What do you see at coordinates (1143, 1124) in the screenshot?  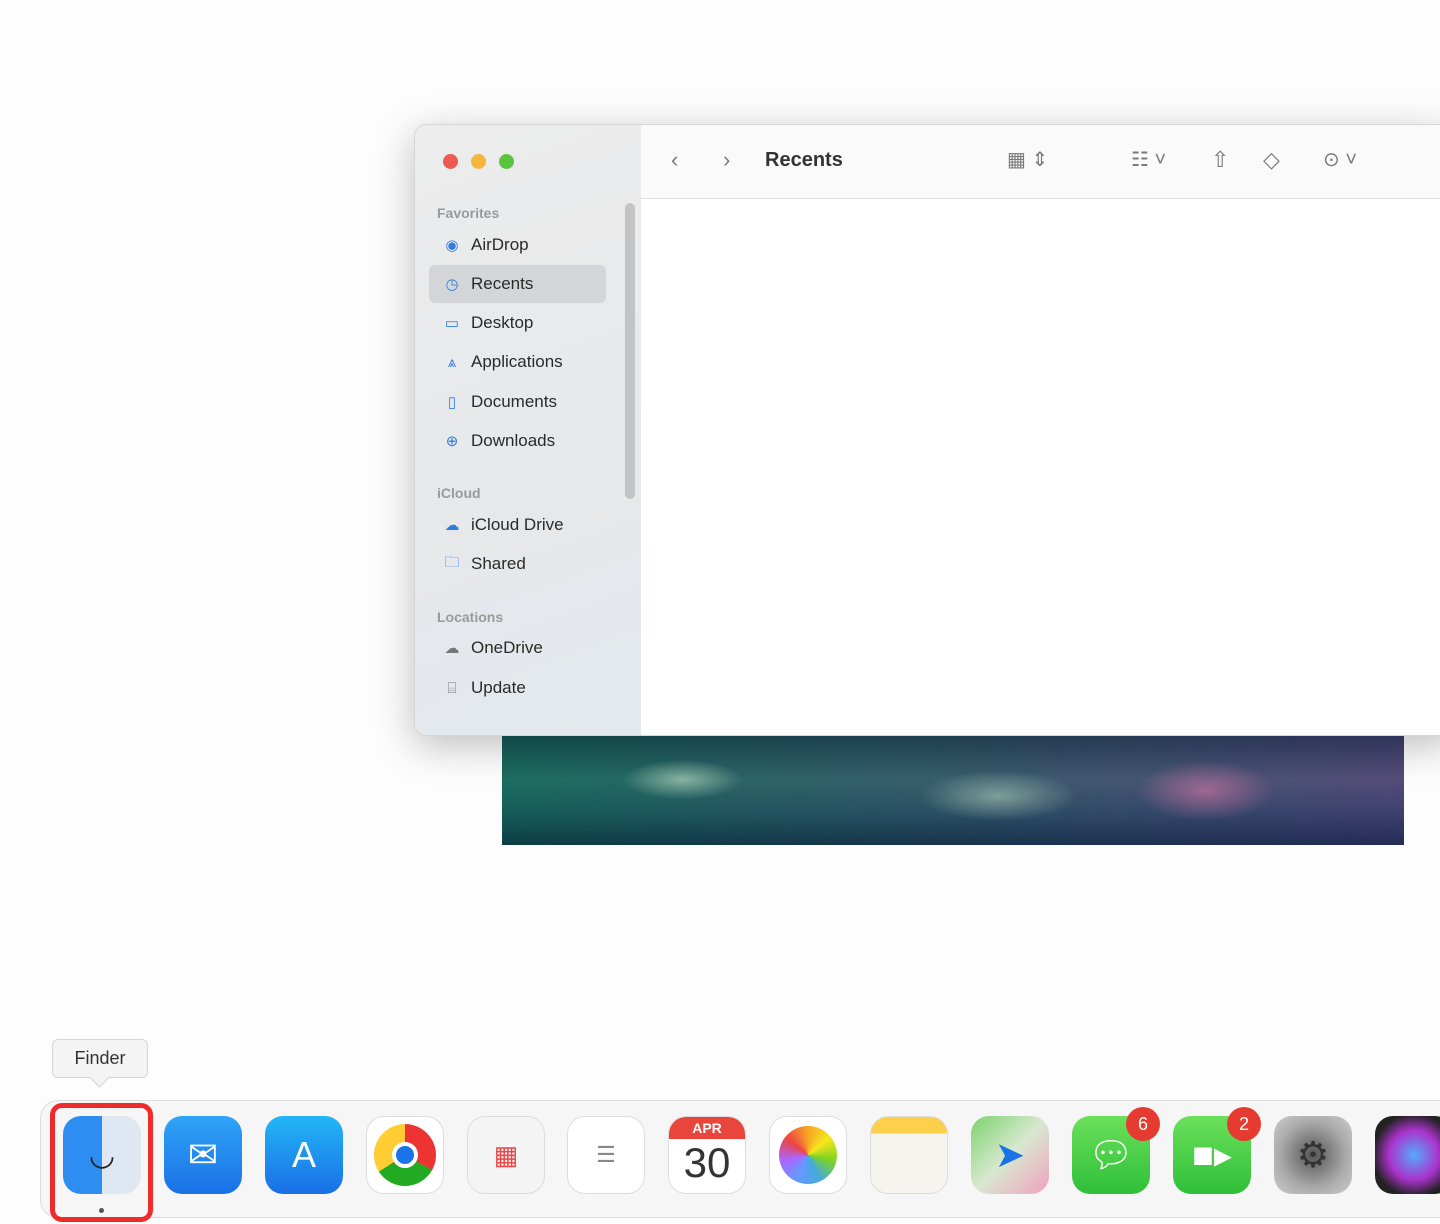 I see `messages-badge: 6` at bounding box center [1143, 1124].